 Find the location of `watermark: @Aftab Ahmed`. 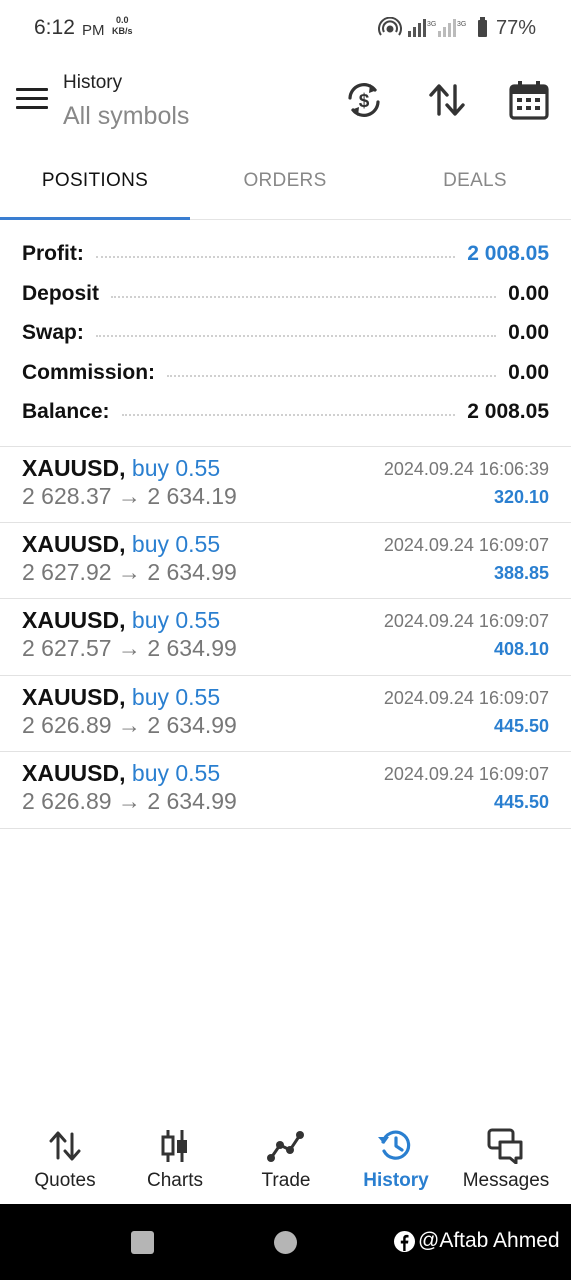

watermark: @Aftab Ahmed is located at coordinates (477, 1241).